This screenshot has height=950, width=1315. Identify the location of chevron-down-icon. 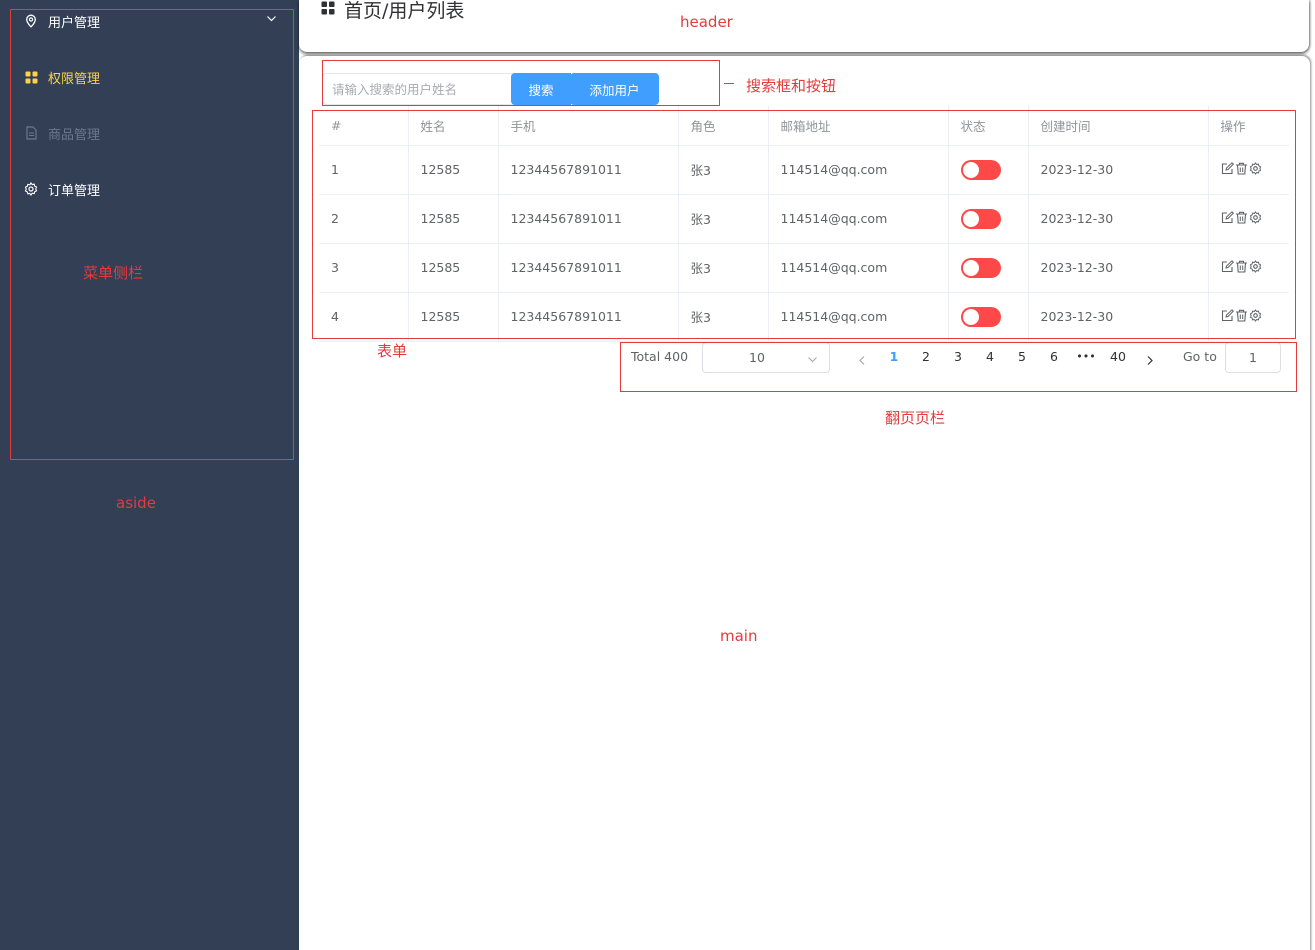
(271, 20).